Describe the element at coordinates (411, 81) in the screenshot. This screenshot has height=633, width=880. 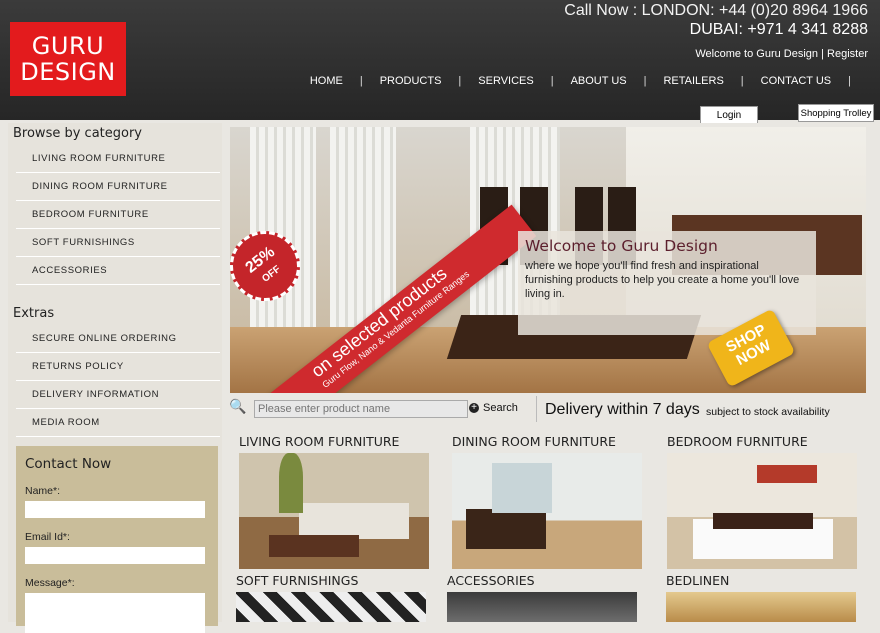
I see `nav-products: PRODUCTS` at that location.